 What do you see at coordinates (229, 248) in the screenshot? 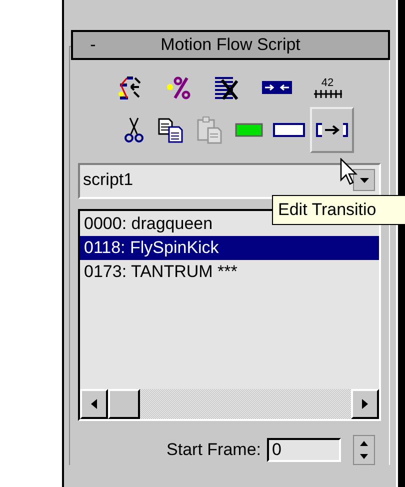
I see `clip-list-item: 0118: FlySpinKick` at bounding box center [229, 248].